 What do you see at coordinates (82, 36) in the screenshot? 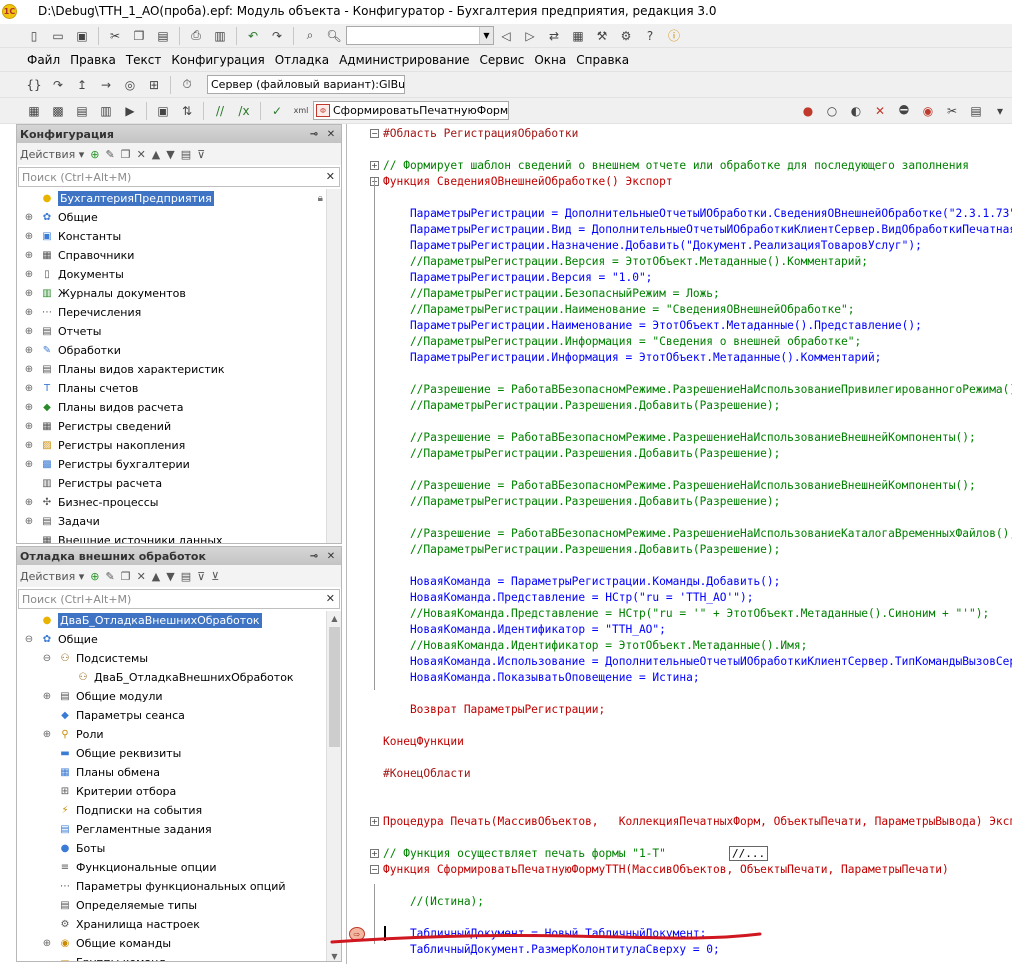
I see `save-icon: ▣` at bounding box center [82, 36].